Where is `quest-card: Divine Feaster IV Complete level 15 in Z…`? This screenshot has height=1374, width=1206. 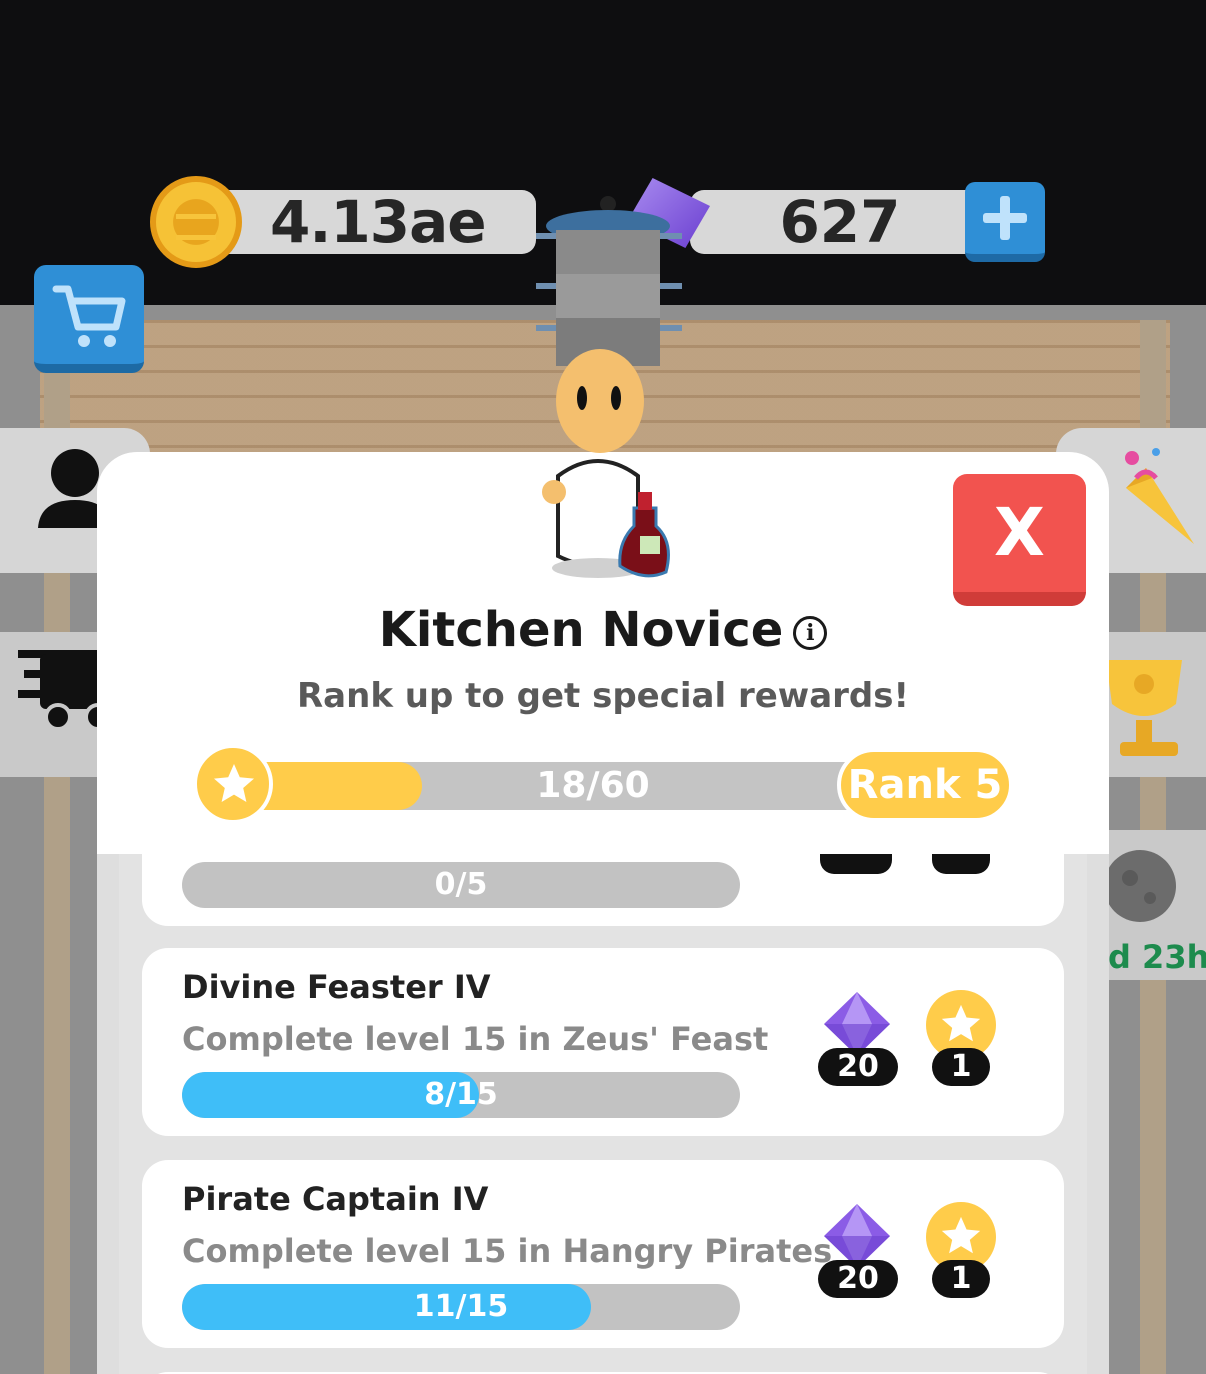 quest-card: Divine Feaster IV Complete level 15 in Z… is located at coordinates (603, 1042).